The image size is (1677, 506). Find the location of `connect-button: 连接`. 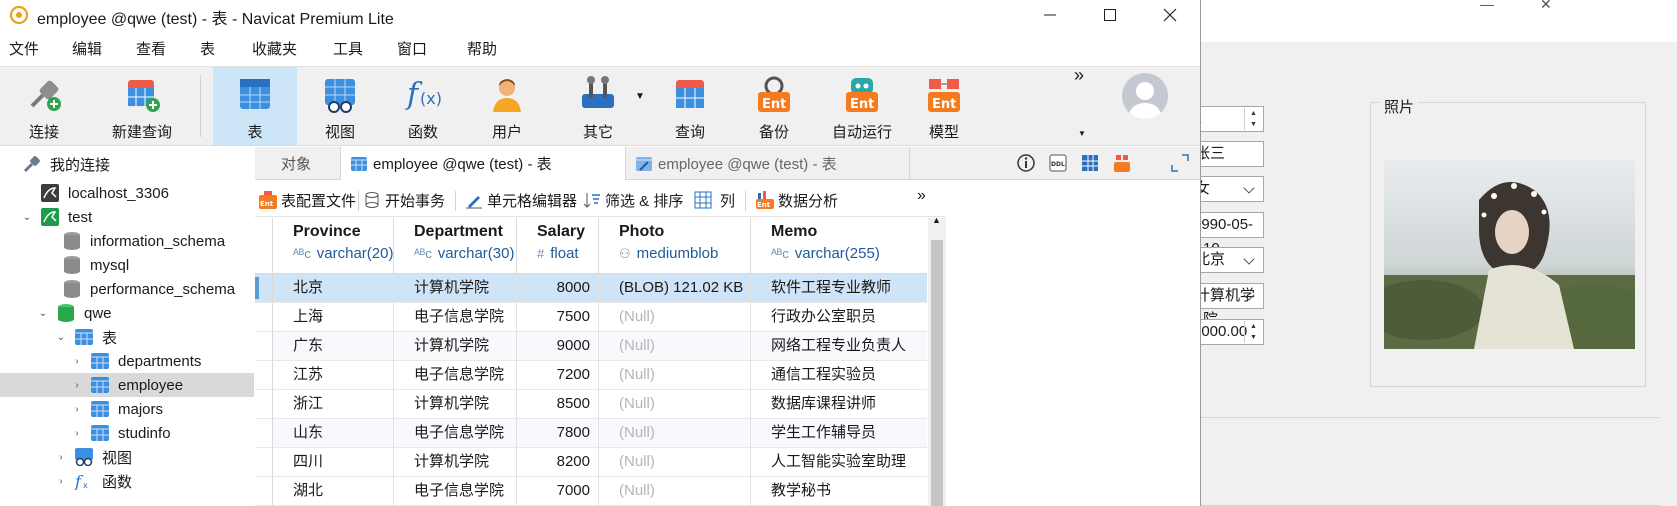

connect-button: 连接 is located at coordinates (44, 106).